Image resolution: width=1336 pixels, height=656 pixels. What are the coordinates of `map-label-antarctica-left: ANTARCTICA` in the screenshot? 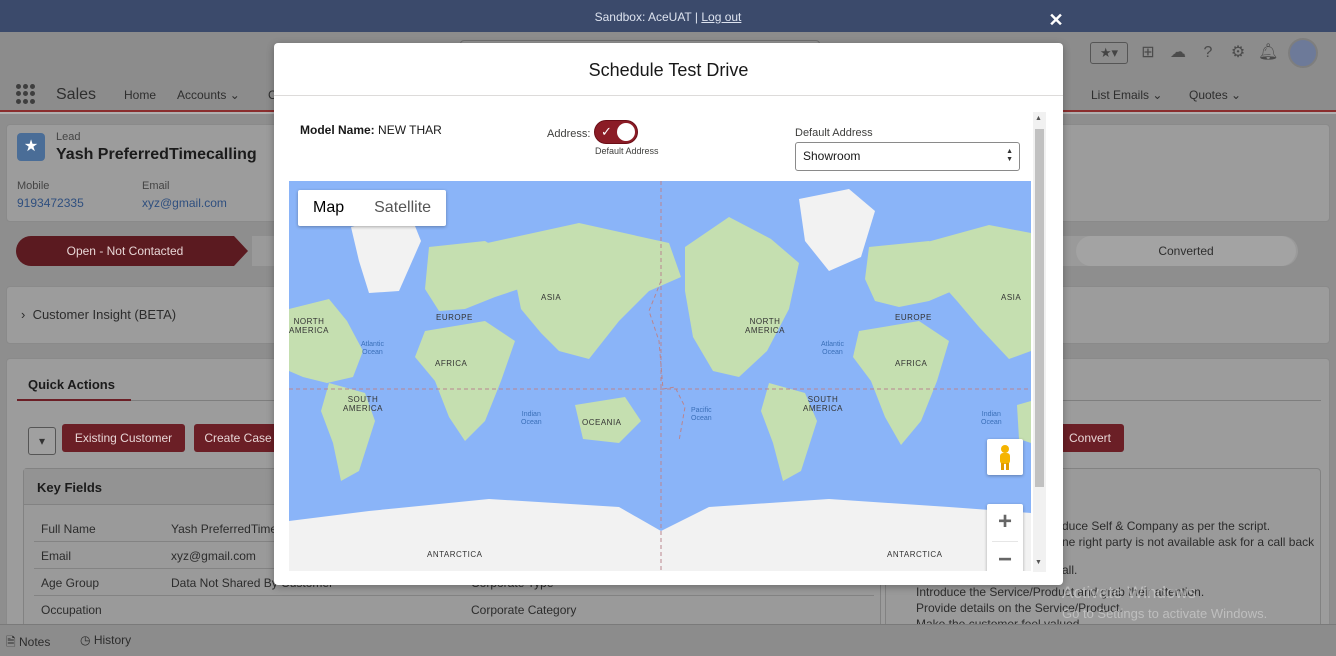 It's located at (455, 554).